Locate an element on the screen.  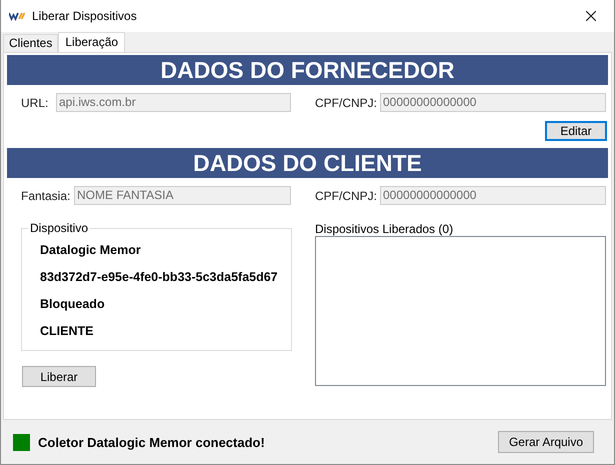
device-info: Bloqueado is located at coordinates (73, 304).